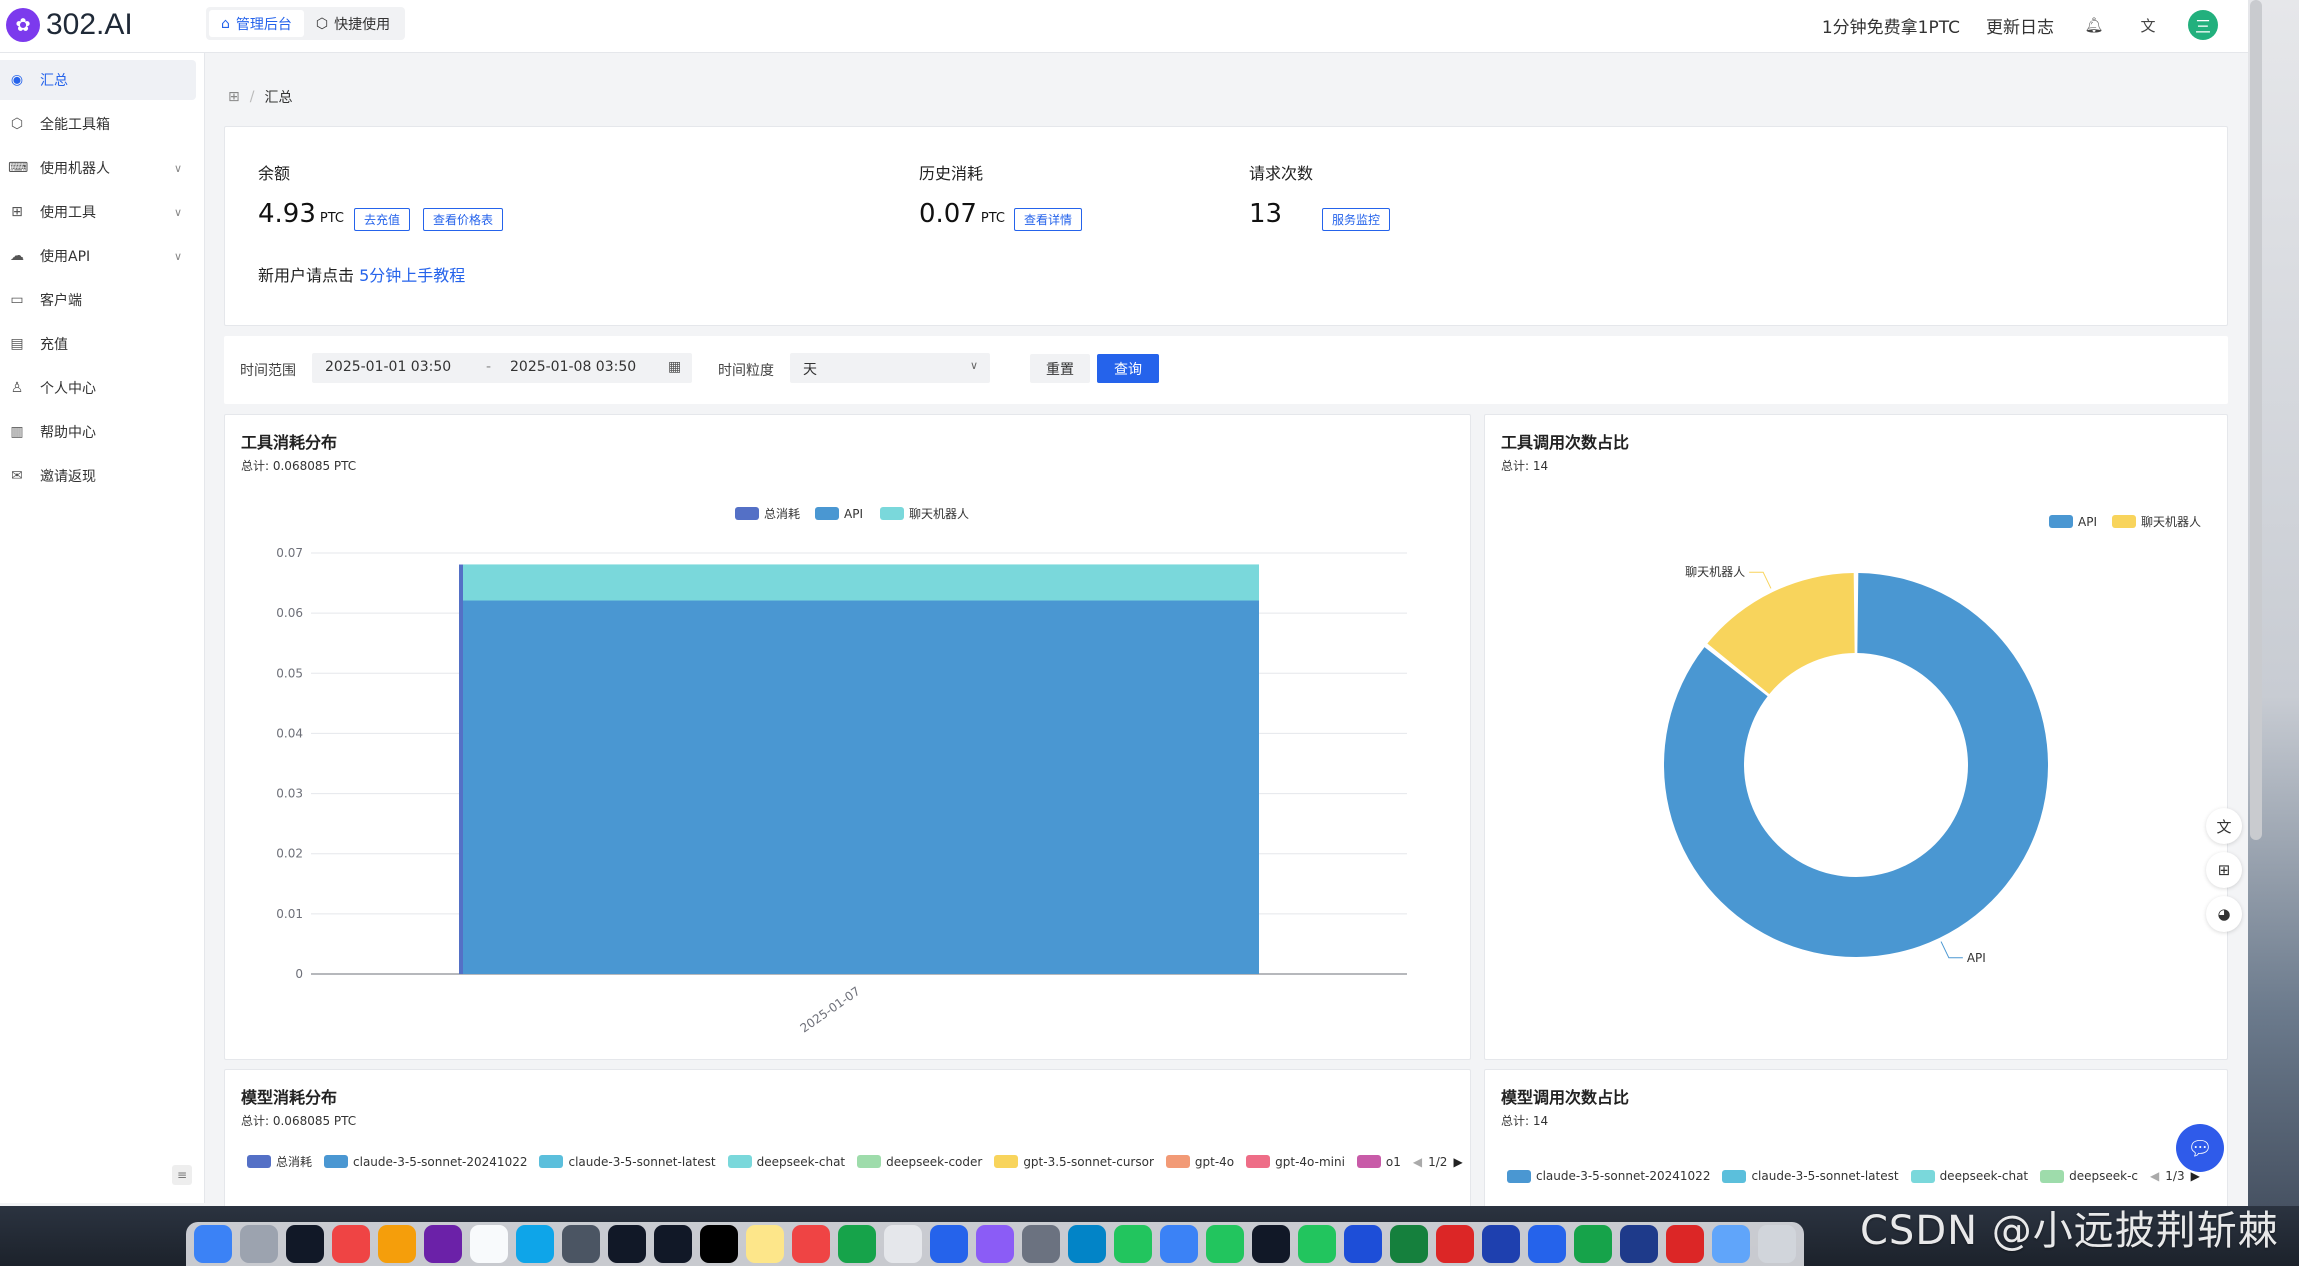 The image size is (2299, 1266). I want to click on calendar-icon: ▦, so click(674, 367).